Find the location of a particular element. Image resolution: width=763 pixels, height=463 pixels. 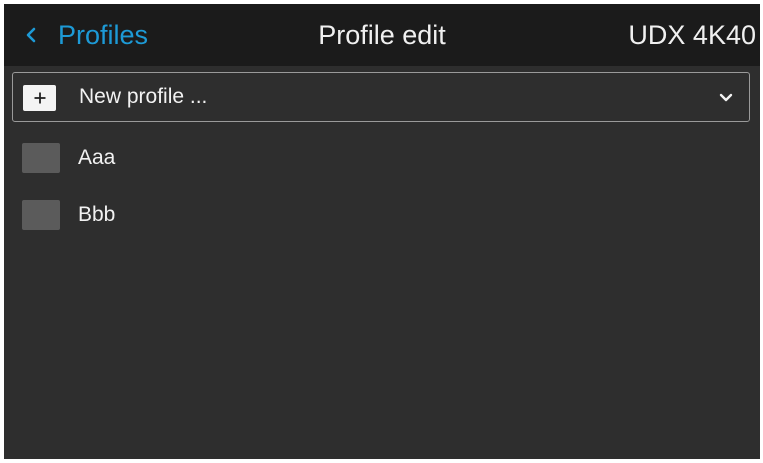

profile-label: Bbb is located at coordinates (97, 214).